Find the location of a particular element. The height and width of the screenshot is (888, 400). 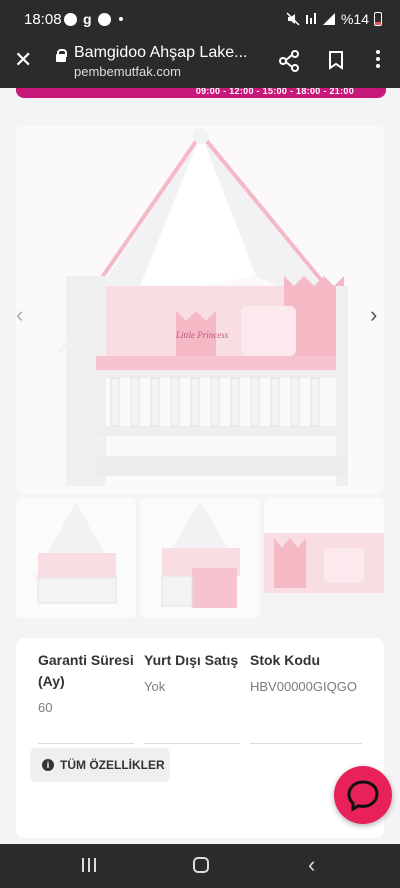

battery-icon is located at coordinates (378, 19).